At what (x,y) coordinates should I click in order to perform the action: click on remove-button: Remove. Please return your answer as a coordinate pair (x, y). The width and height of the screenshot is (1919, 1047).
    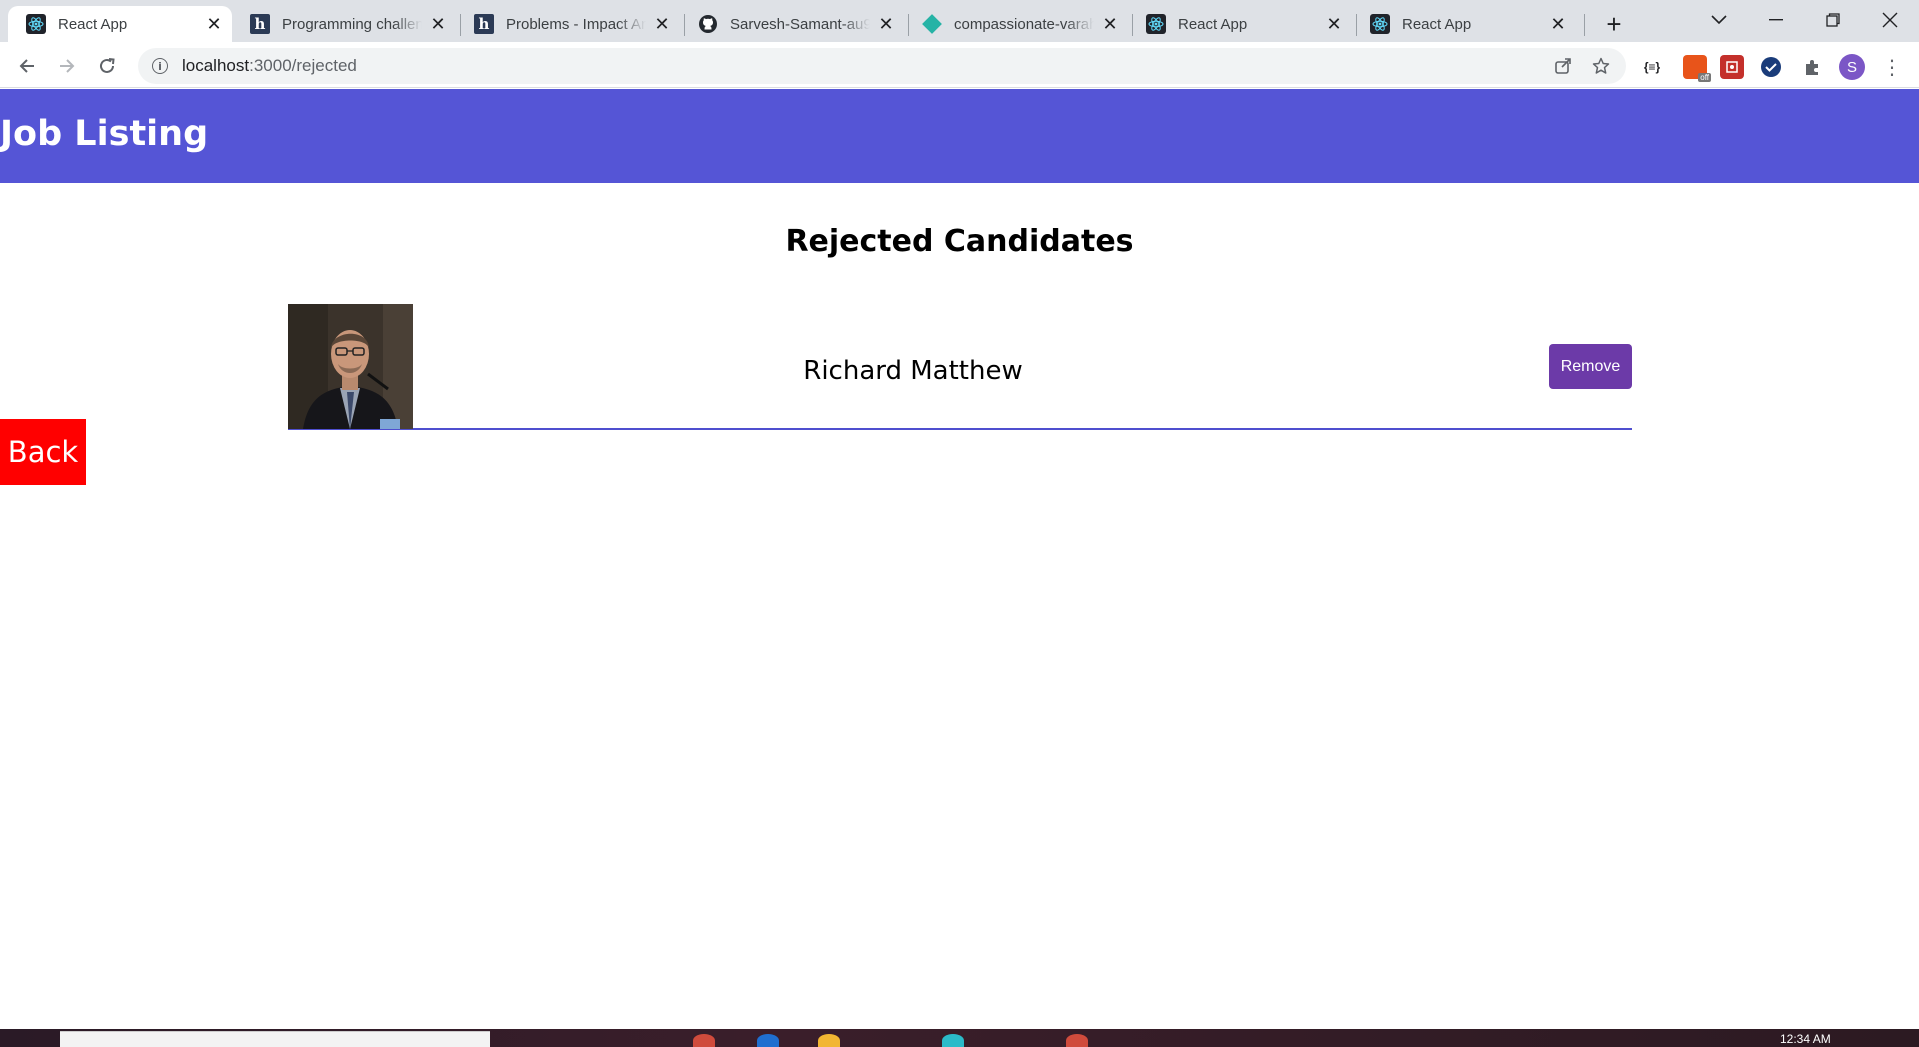
    Looking at the image, I should click on (1590, 366).